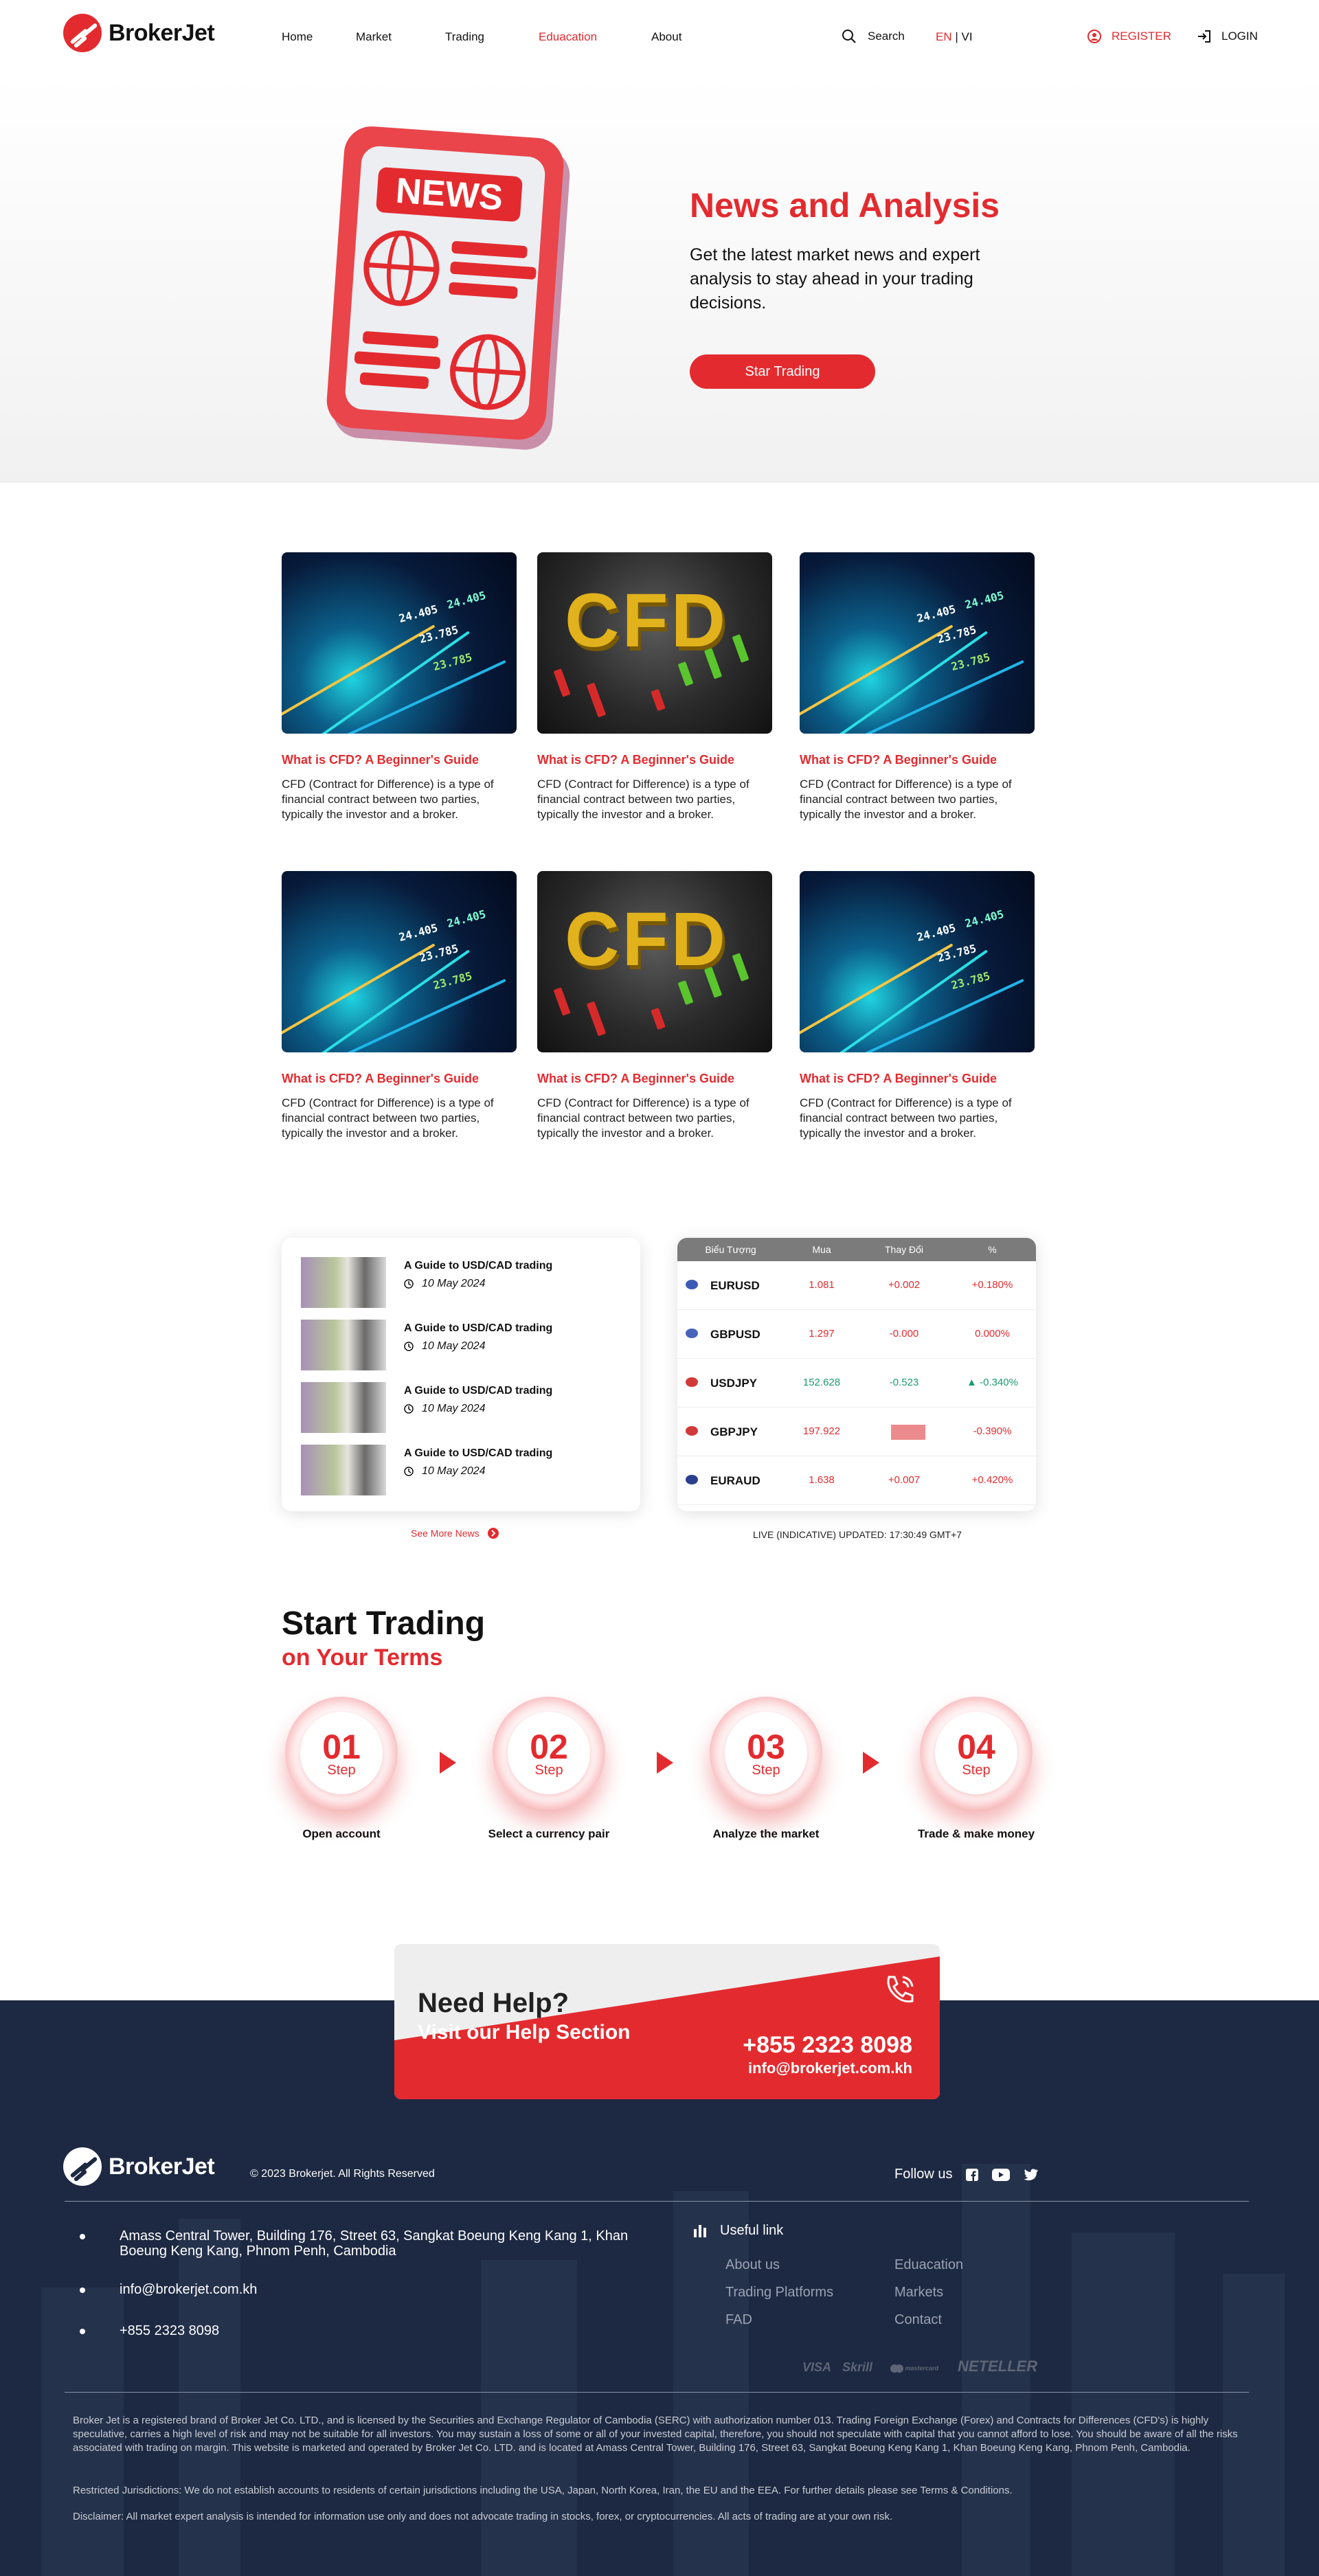  I want to click on rate-symbol: USDJPY, so click(734, 1383).